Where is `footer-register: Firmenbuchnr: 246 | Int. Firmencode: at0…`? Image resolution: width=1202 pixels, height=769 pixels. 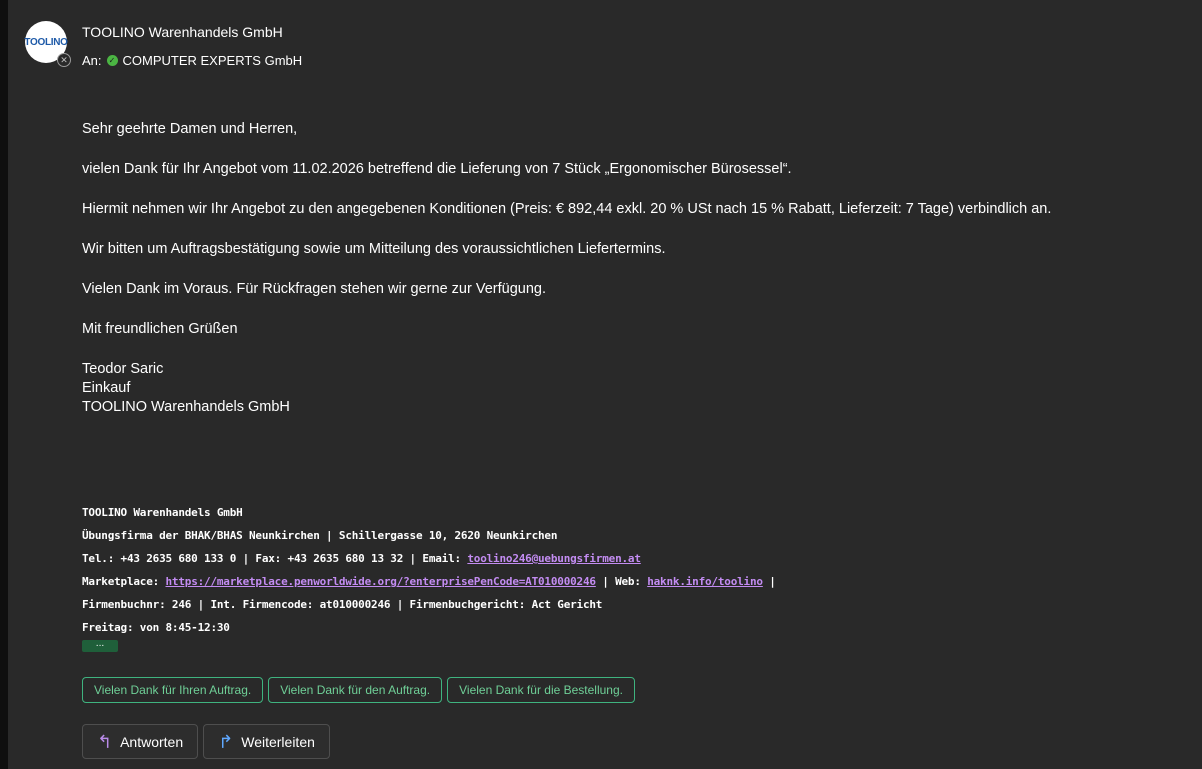 footer-register: Firmenbuchnr: 246 | Int. Firmencode: at0… is located at coordinates (342, 604).